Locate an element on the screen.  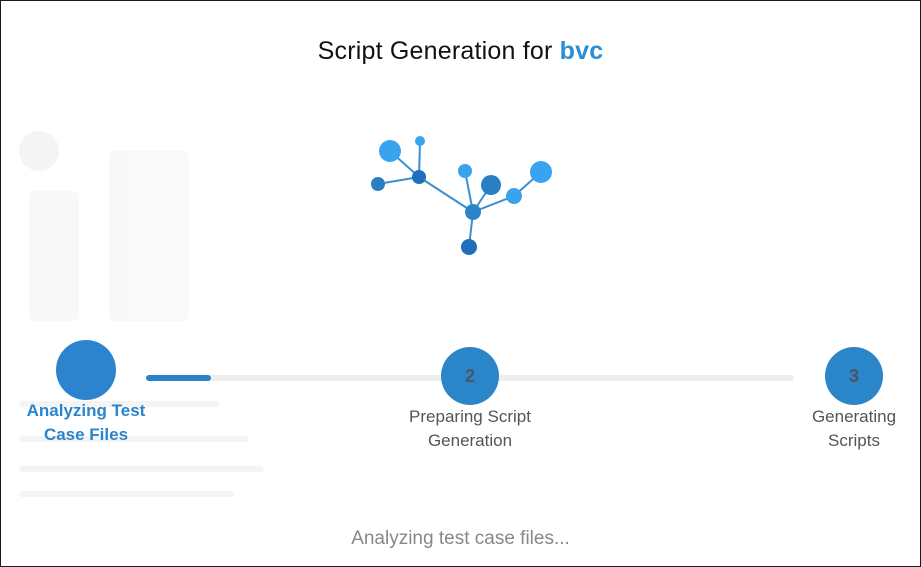
step-3-label: Generating Scripts is located at coordinates (847, 429).